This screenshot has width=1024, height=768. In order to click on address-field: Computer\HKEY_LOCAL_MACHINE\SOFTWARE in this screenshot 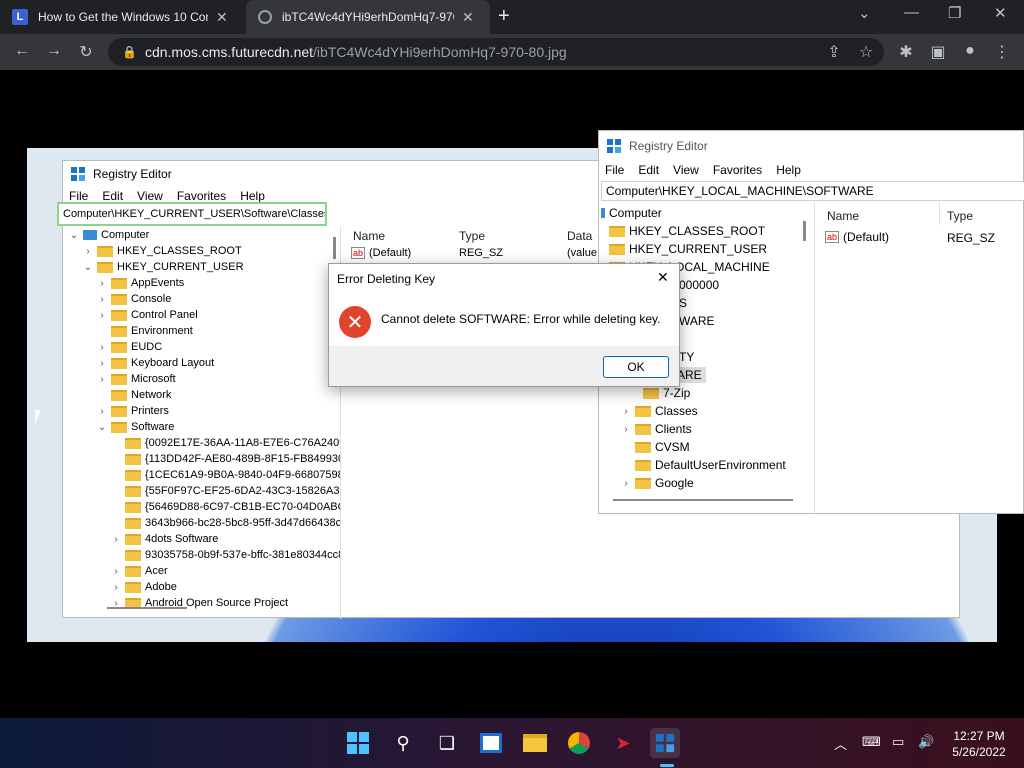, I will do `click(812, 191)`.